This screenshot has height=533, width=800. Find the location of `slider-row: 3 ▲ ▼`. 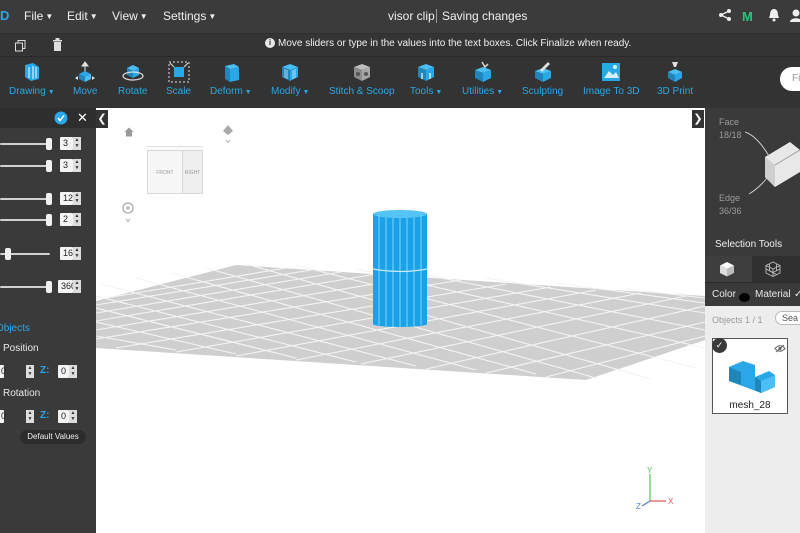

slider-row: 3 ▲ ▼ is located at coordinates (48, 166).